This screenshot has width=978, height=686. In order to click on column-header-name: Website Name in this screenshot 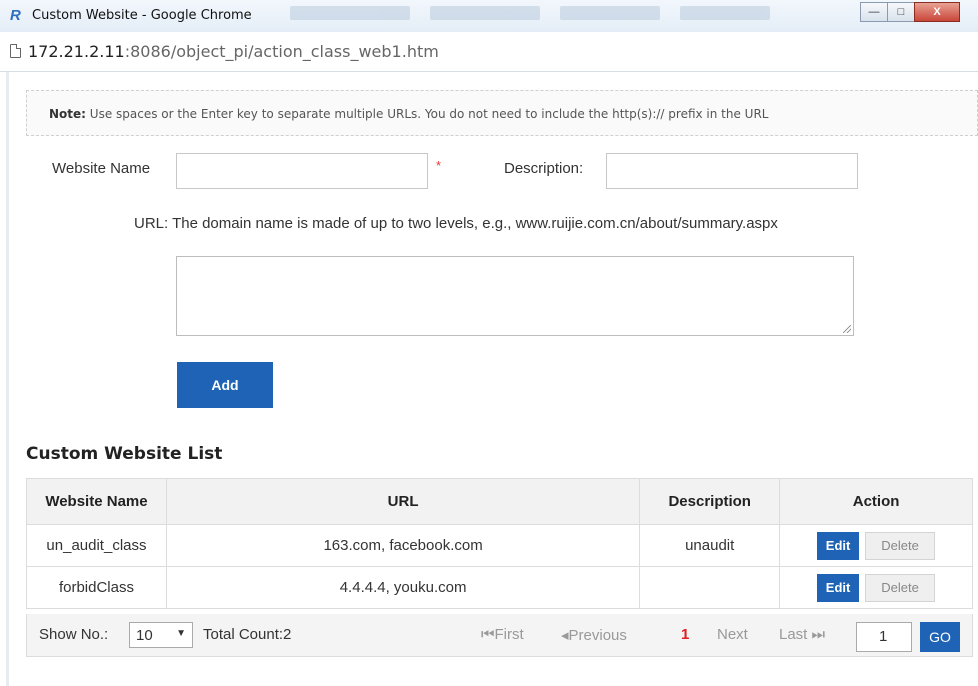, I will do `click(96, 501)`.